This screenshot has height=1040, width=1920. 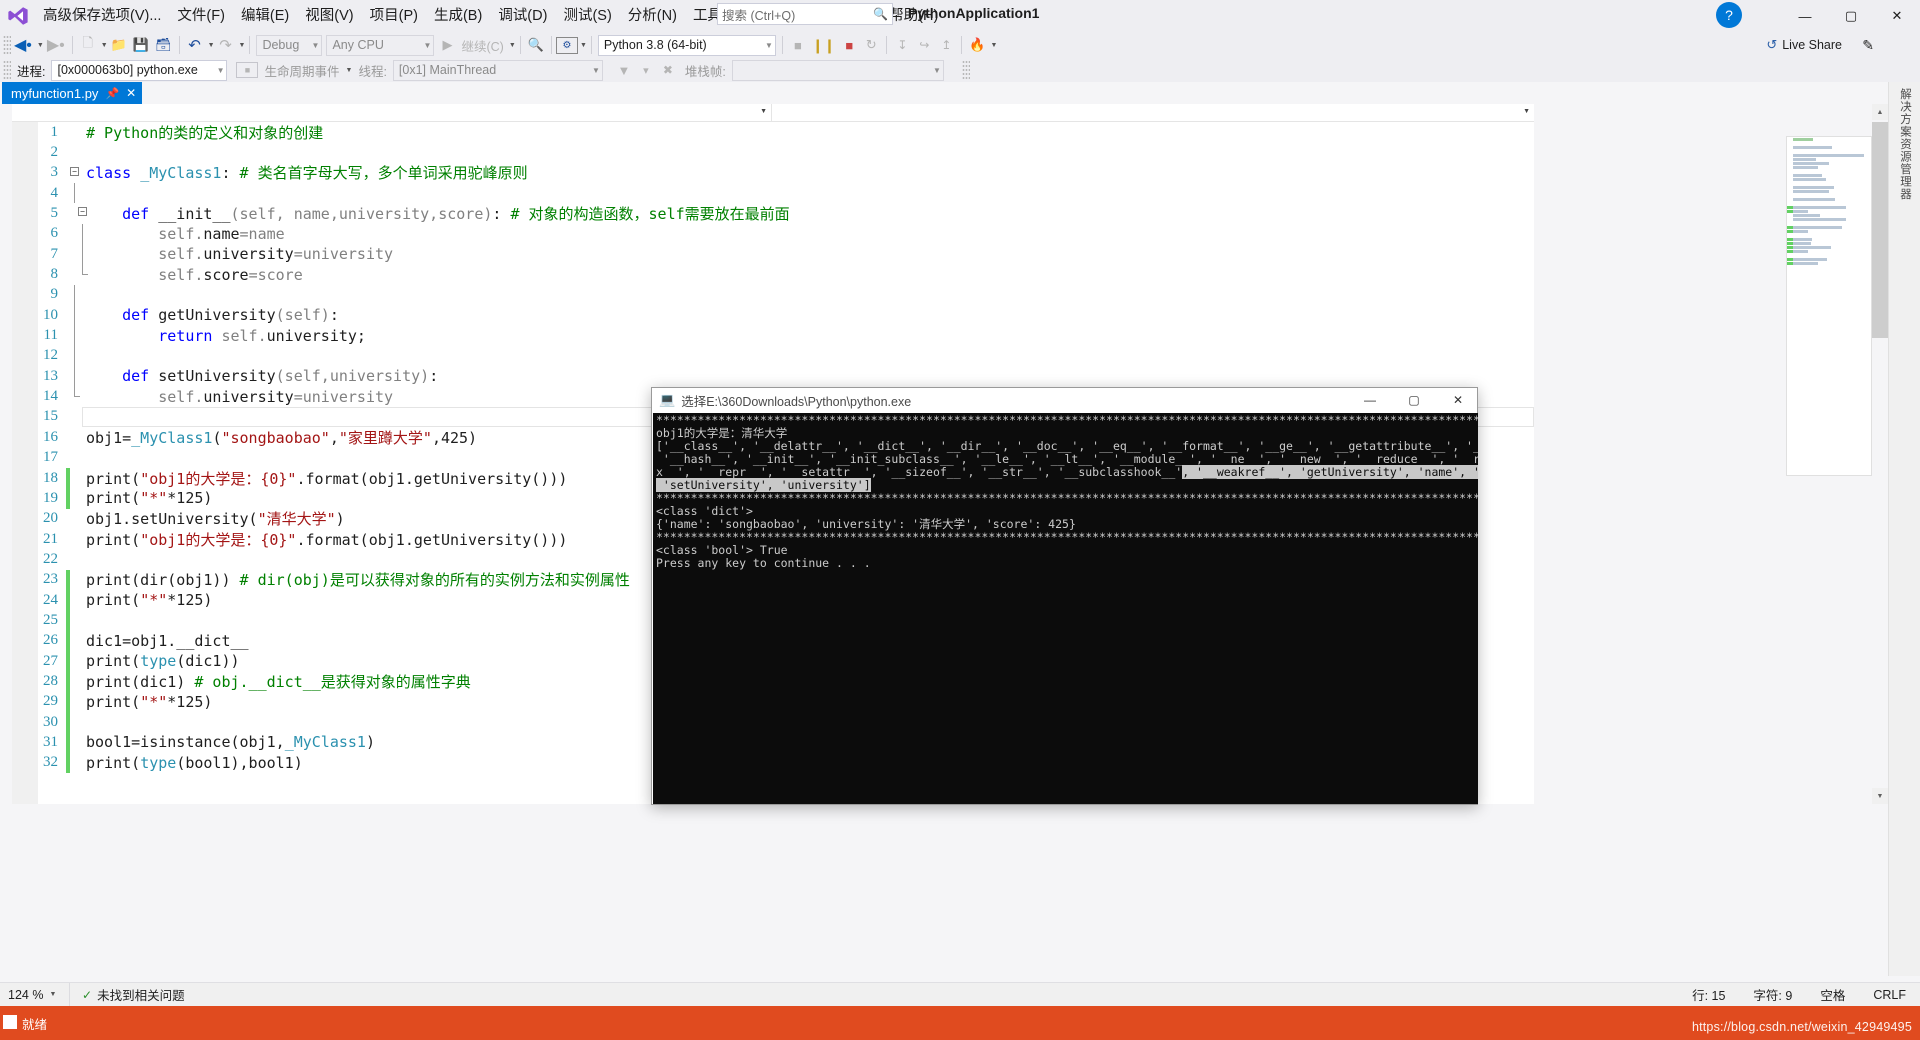 I want to click on pause-debug-icon: ❙❙, so click(x=823, y=45).